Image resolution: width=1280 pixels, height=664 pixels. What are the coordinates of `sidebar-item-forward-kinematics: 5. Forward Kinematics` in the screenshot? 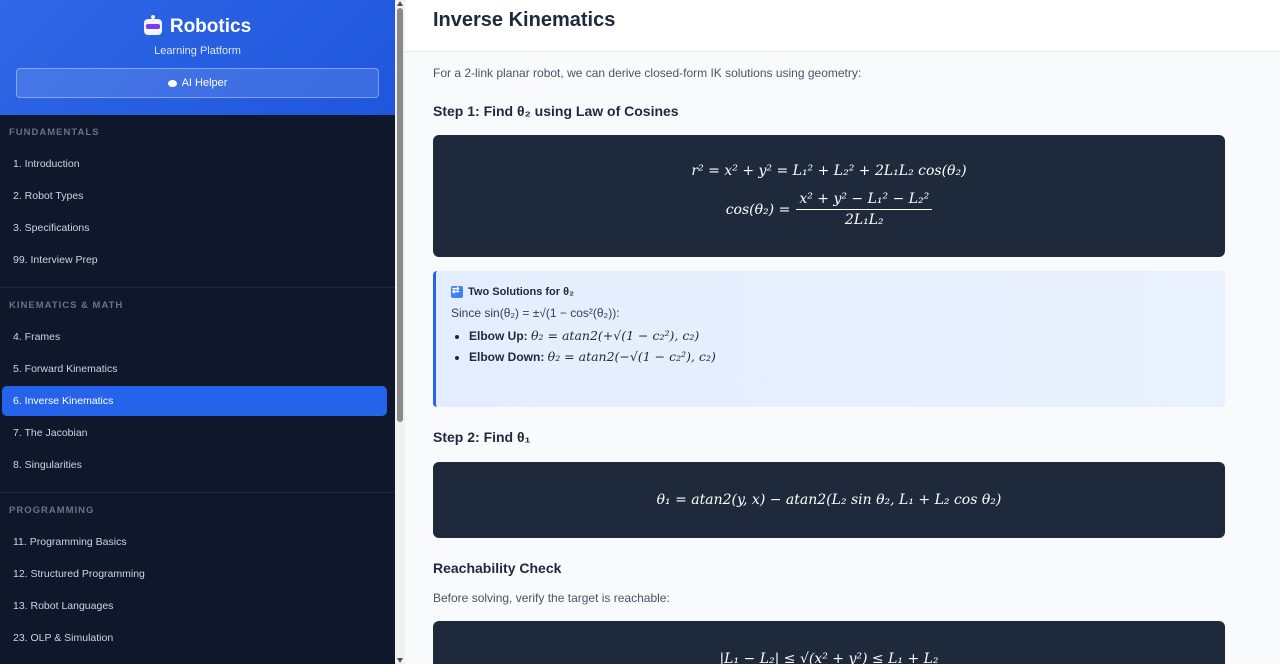 It's located at (194, 369).